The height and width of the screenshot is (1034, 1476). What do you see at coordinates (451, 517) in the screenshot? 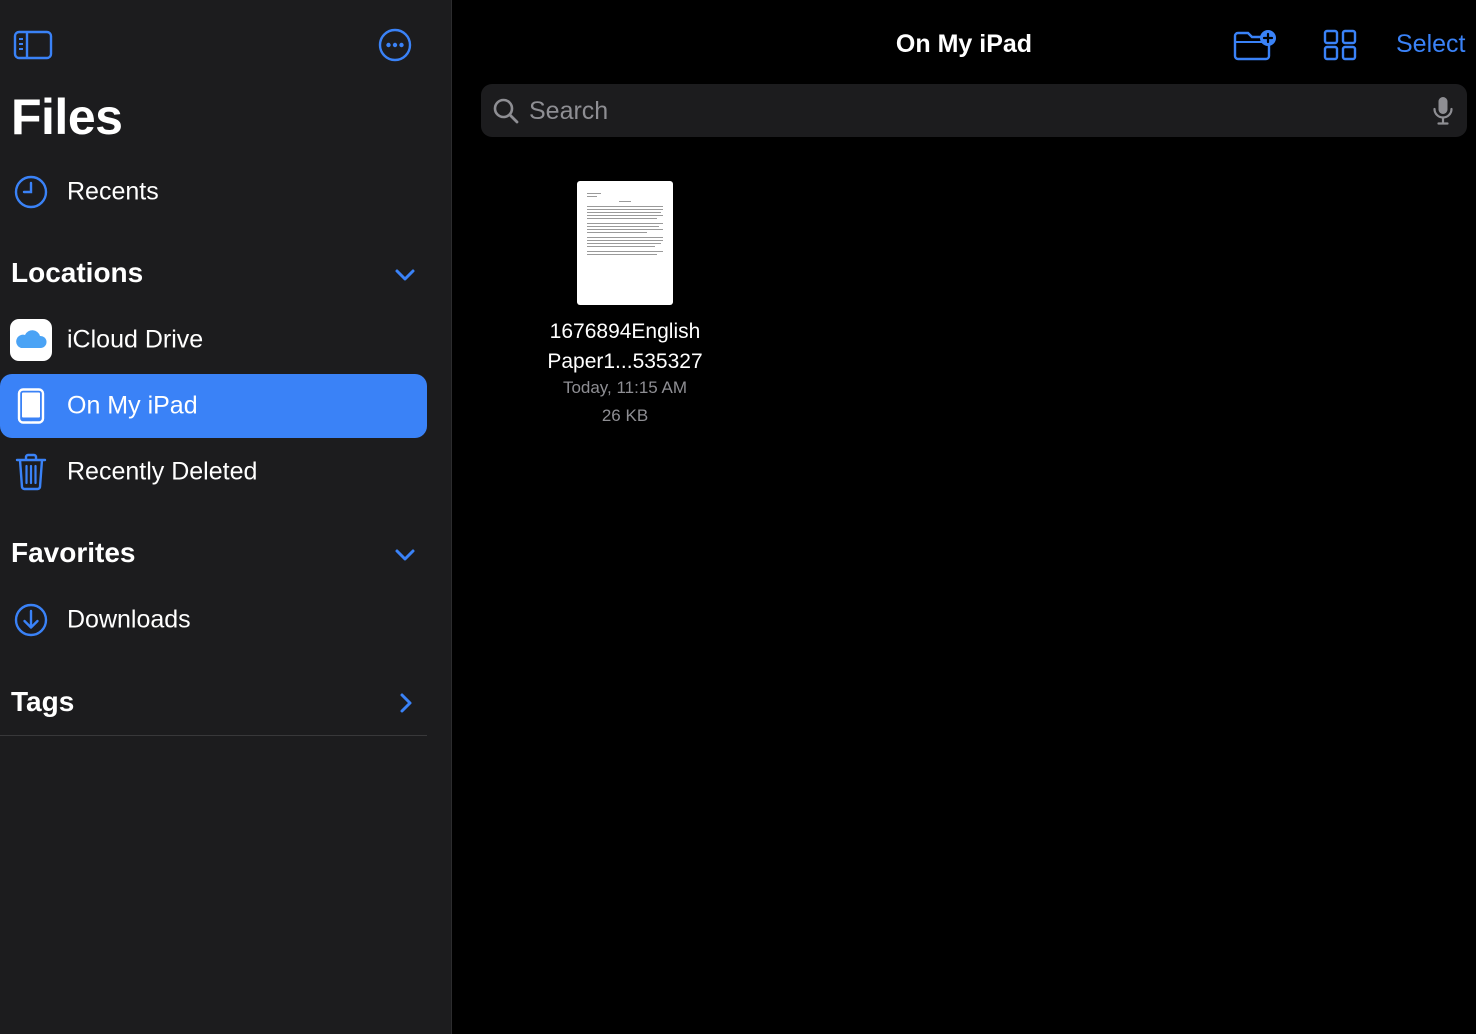
I see `split-divider` at bounding box center [451, 517].